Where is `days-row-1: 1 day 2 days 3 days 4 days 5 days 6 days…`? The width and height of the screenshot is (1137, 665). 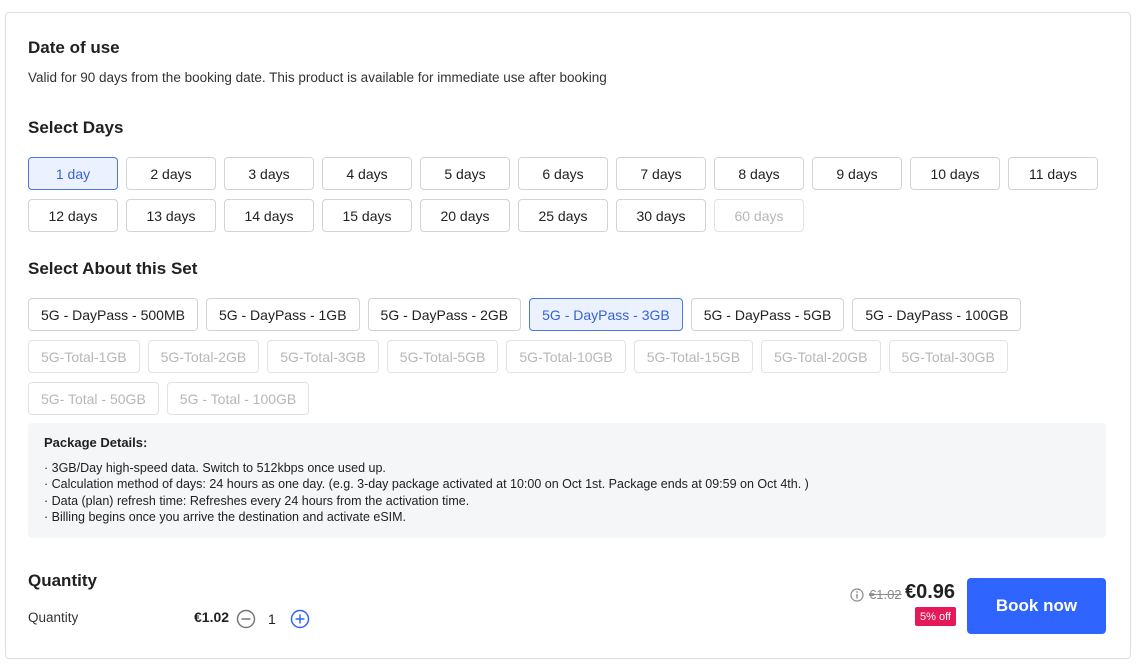 days-row-1: 1 day 2 days 3 days 4 days 5 days 6 days… is located at coordinates (563, 173).